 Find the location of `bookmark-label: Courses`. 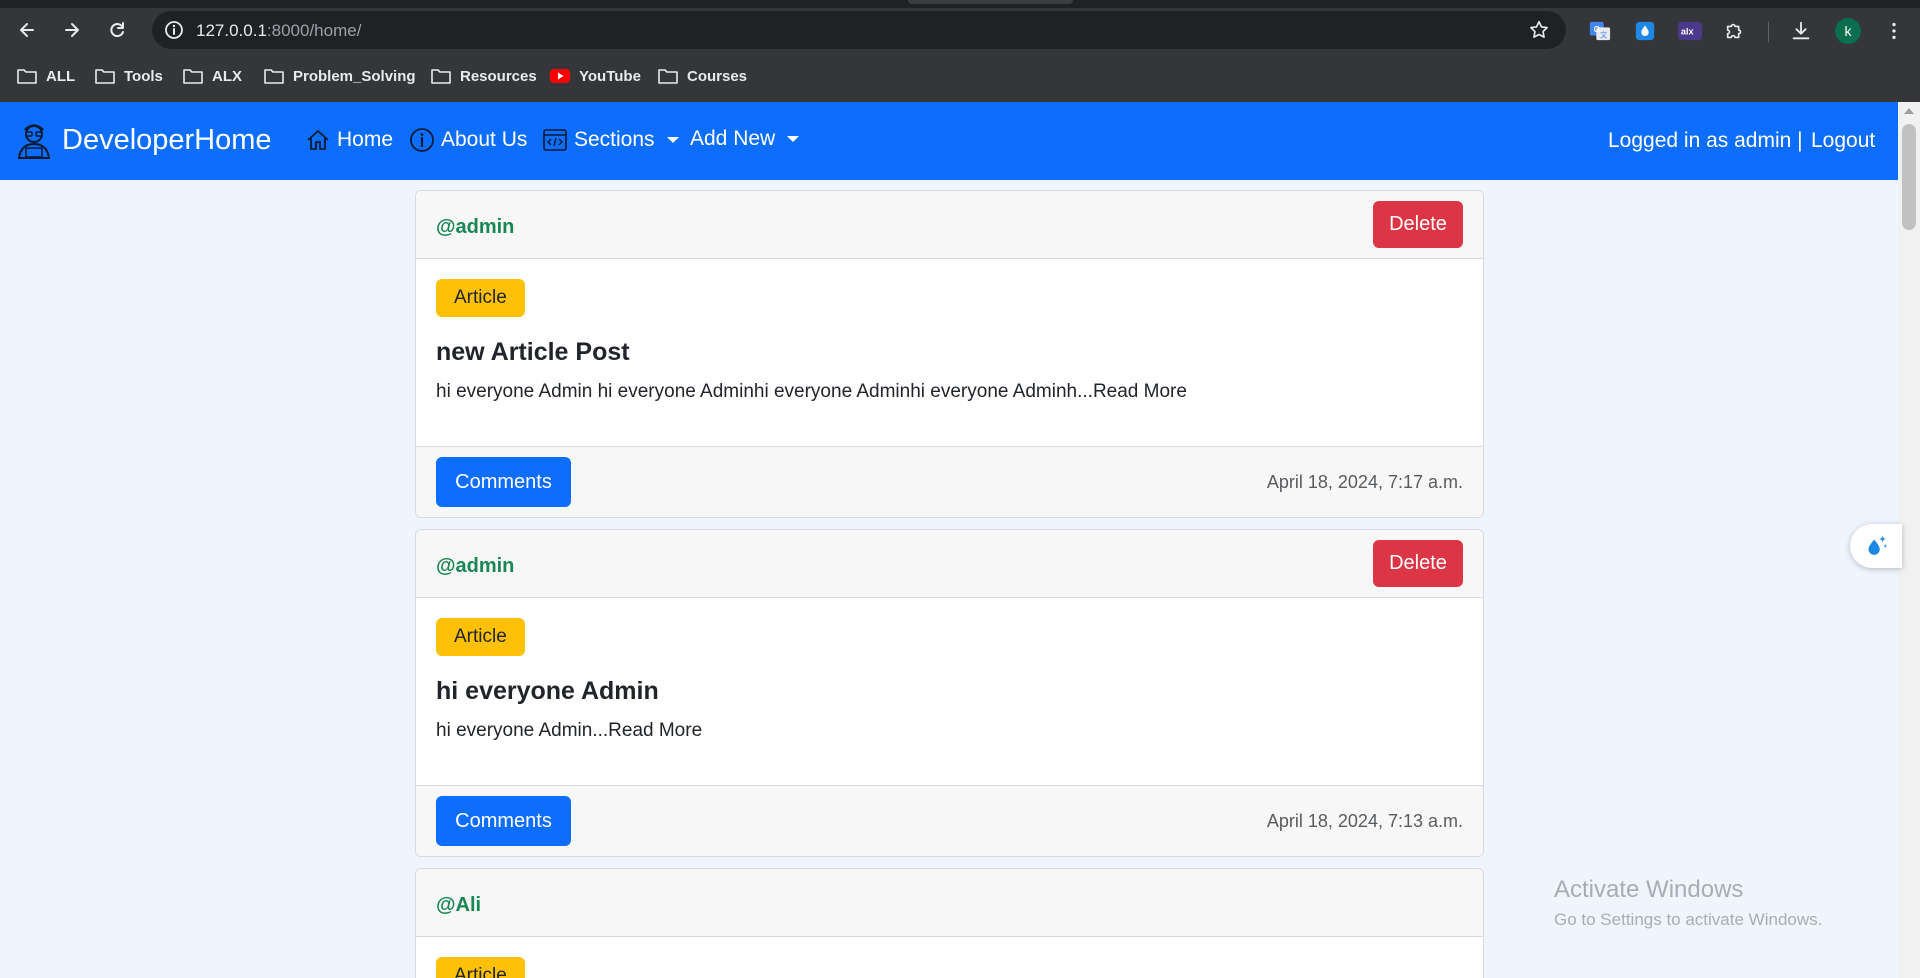

bookmark-label: Courses is located at coordinates (717, 76).